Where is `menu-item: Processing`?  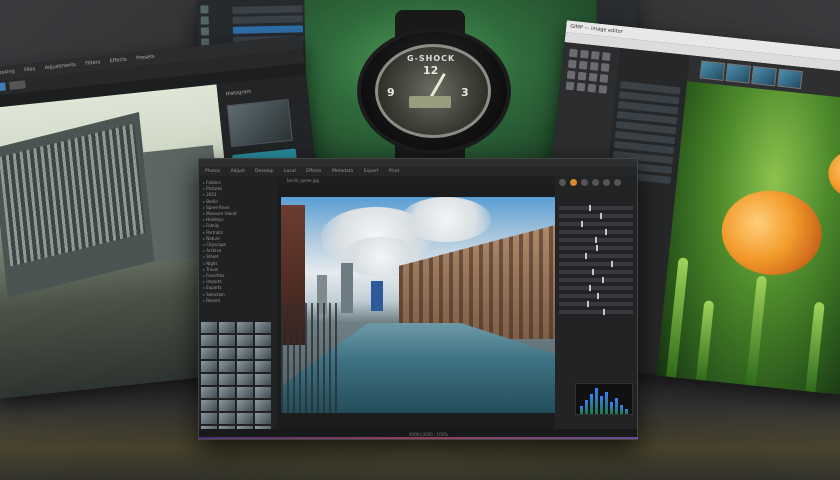 menu-item: Processing is located at coordinates (7, 72).